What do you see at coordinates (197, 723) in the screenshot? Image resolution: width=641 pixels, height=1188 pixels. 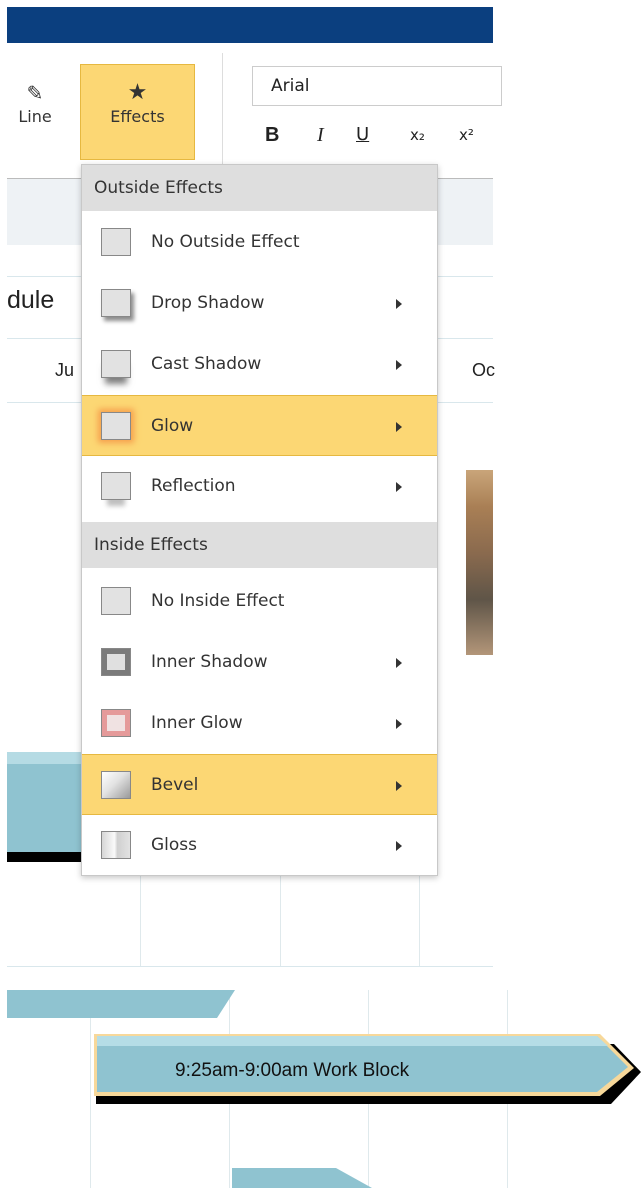 I see `menu-item-label: Inner Glow` at bounding box center [197, 723].